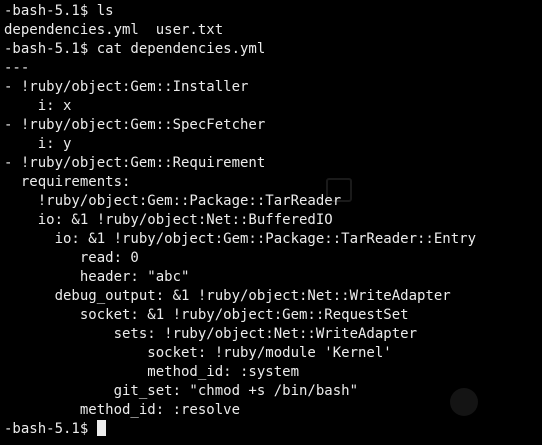 The height and width of the screenshot is (445, 542). Describe the element at coordinates (71, 258) in the screenshot. I see `terminal-line: read: 0` at that location.